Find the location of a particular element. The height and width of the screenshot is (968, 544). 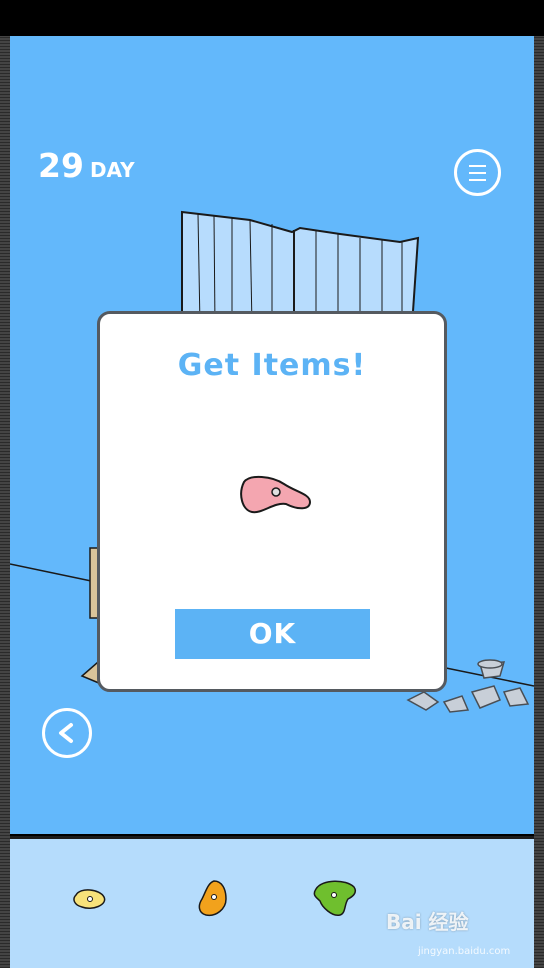

right-border is located at coordinates (539, 502).